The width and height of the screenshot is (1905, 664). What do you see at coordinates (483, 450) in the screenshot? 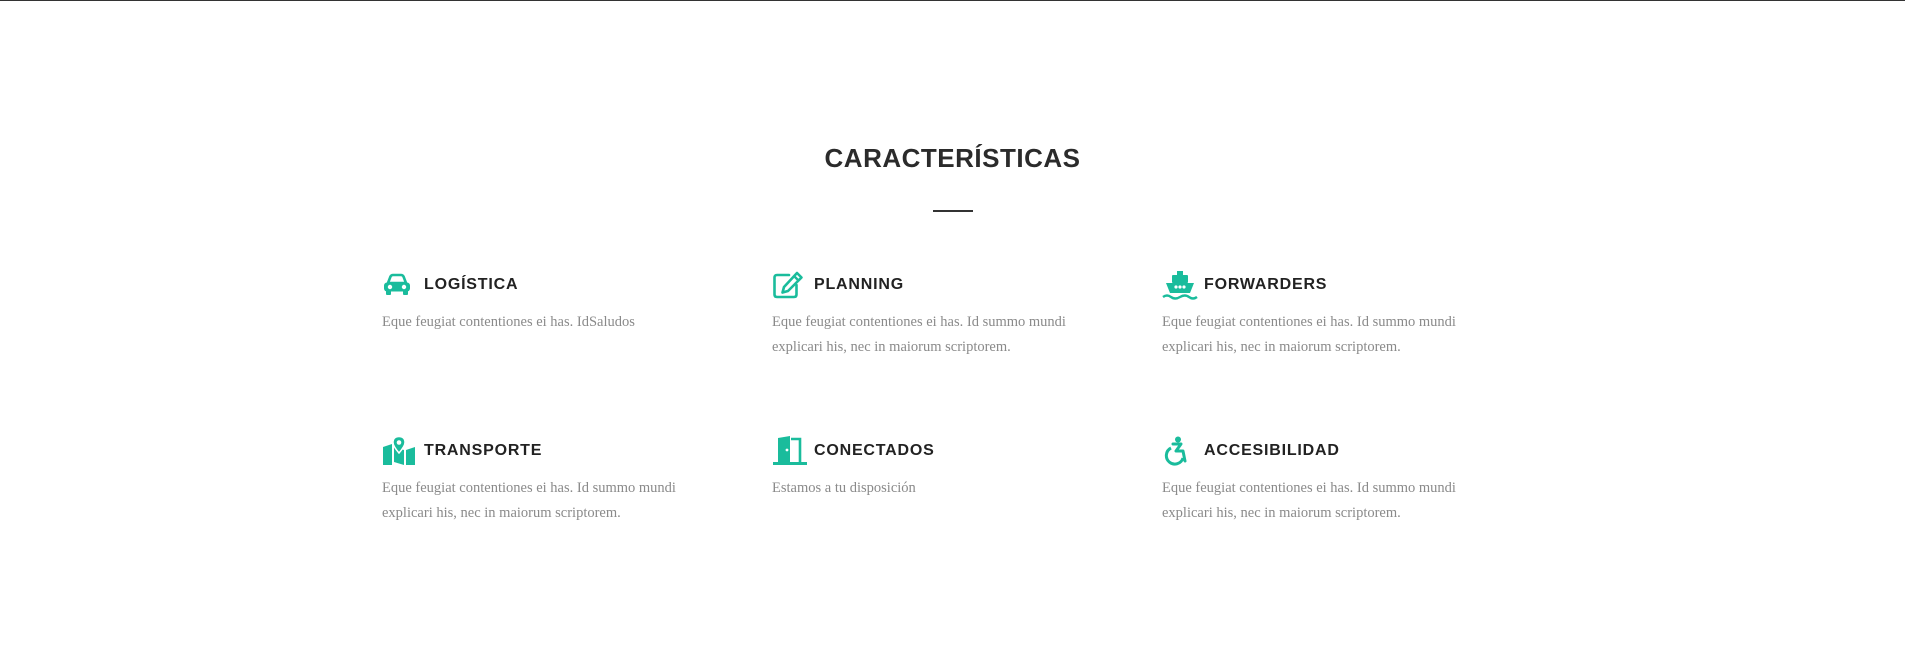
I see `feature-title: TRANSPORTE` at bounding box center [483, 450].